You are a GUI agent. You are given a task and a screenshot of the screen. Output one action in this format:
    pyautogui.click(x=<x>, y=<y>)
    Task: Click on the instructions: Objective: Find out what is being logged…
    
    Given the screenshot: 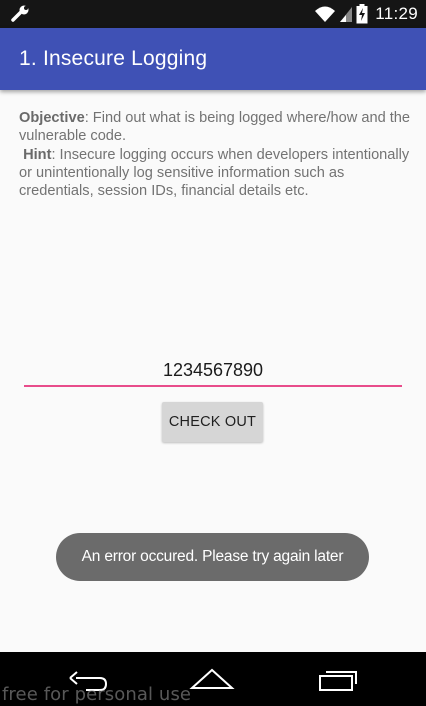 What is the action you would take?
    pyautogui.click(x=215, y=154)
    